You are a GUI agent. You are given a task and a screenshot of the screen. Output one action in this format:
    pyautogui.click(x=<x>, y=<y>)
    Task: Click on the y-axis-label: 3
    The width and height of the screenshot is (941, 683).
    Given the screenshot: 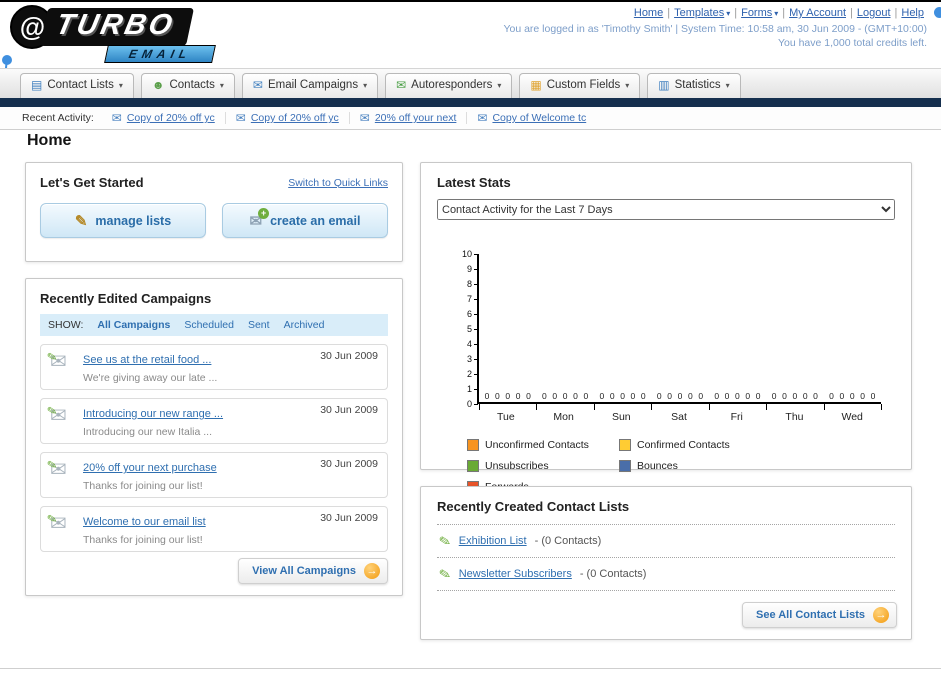 What is the action you would take?
    pyautogui.click(x=473, y=359)
    